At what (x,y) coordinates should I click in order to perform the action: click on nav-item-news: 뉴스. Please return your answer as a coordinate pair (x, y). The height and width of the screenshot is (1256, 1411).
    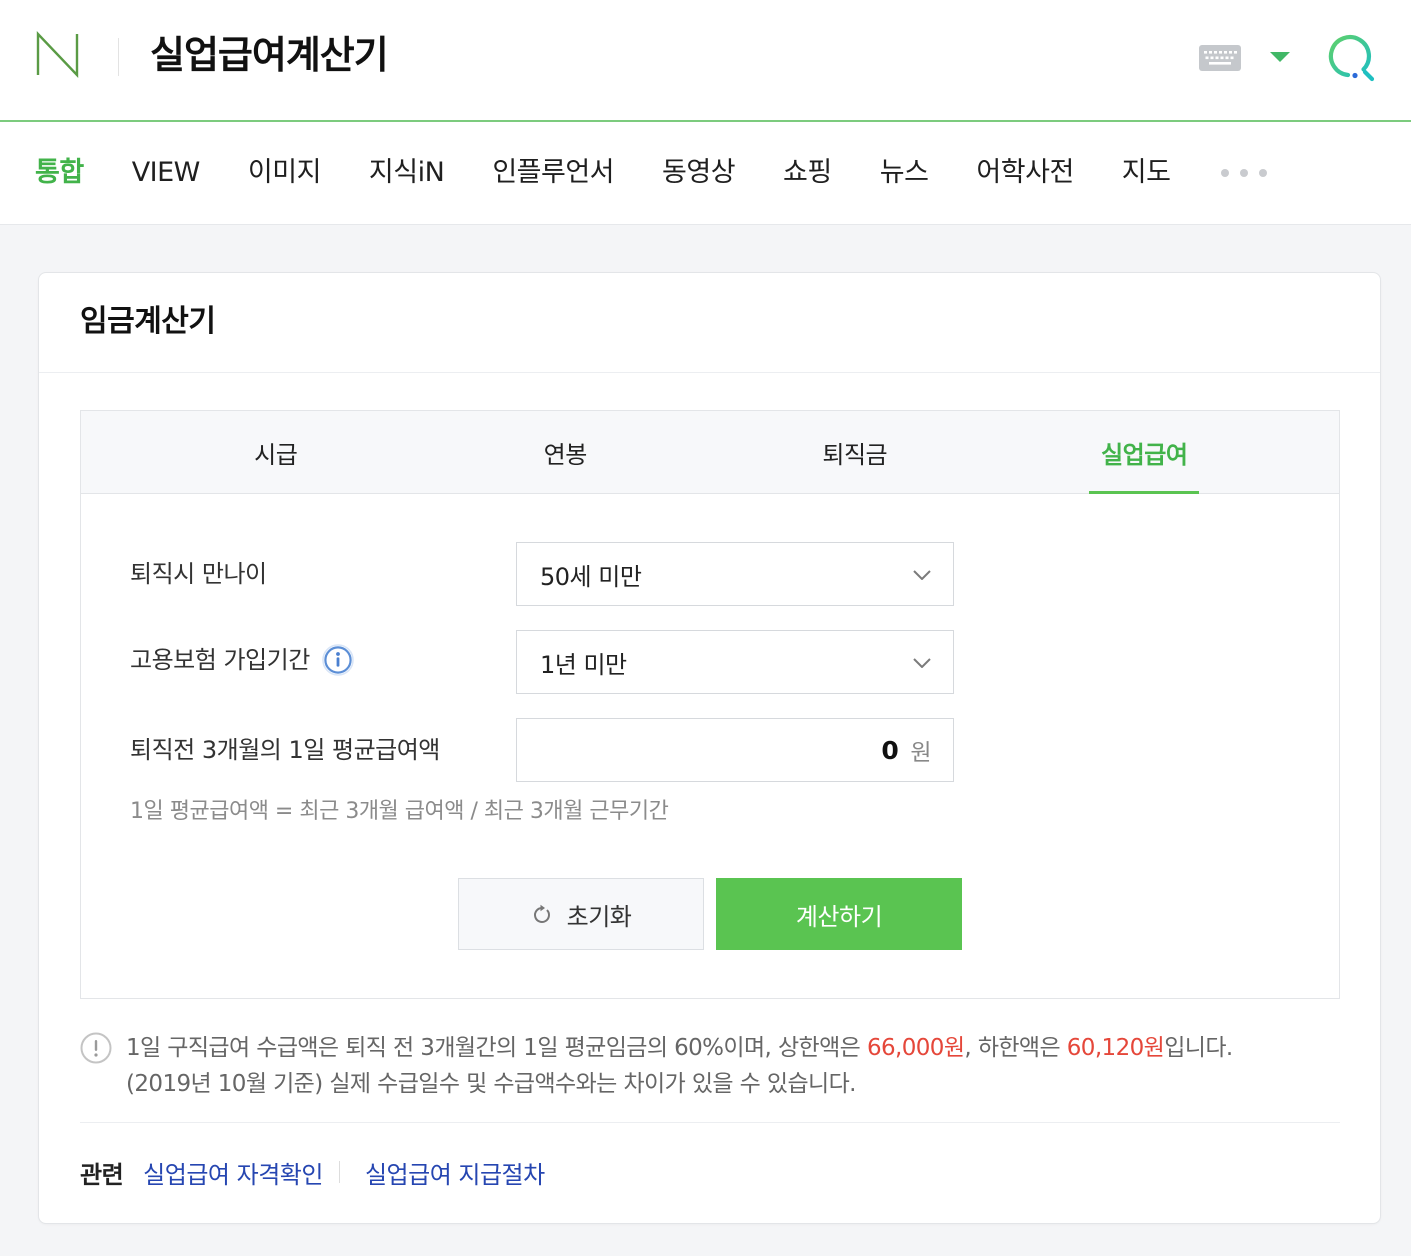
    Looking at the image, I should click on (904, 173).